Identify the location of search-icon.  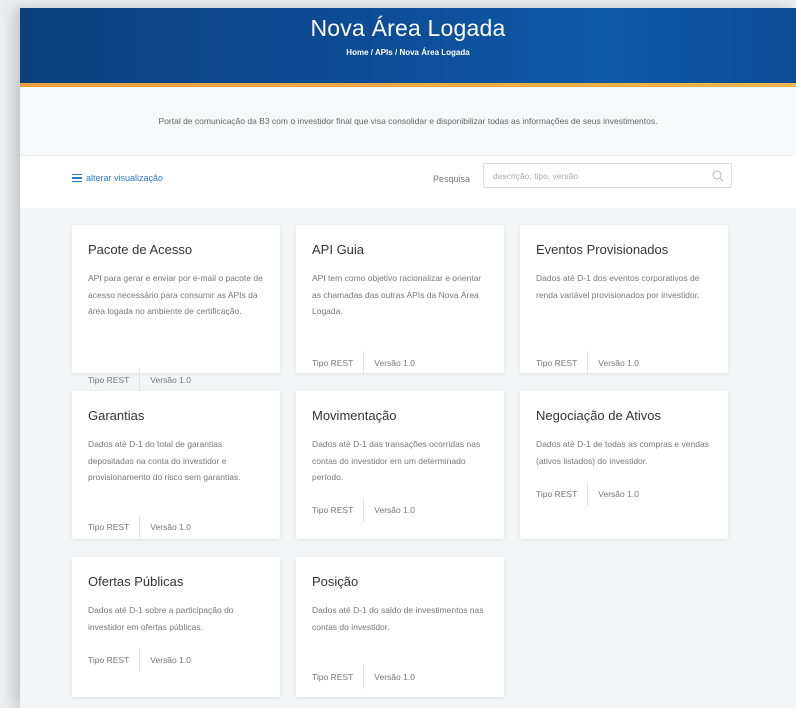
(718, 176).